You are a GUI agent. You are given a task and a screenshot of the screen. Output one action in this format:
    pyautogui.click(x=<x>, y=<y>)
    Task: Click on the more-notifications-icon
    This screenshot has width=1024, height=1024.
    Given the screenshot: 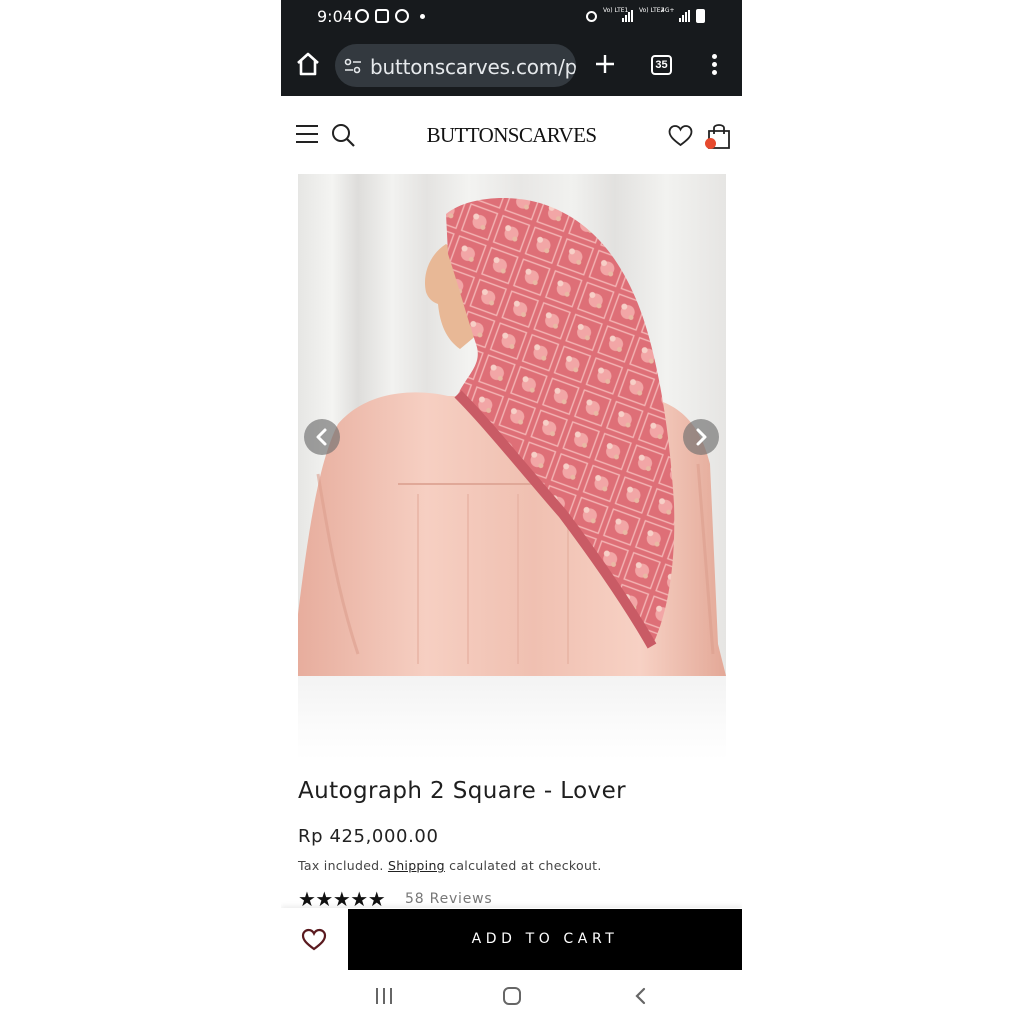 What is the action you would take?
    pyautogui.click(x=422, y=16)
    